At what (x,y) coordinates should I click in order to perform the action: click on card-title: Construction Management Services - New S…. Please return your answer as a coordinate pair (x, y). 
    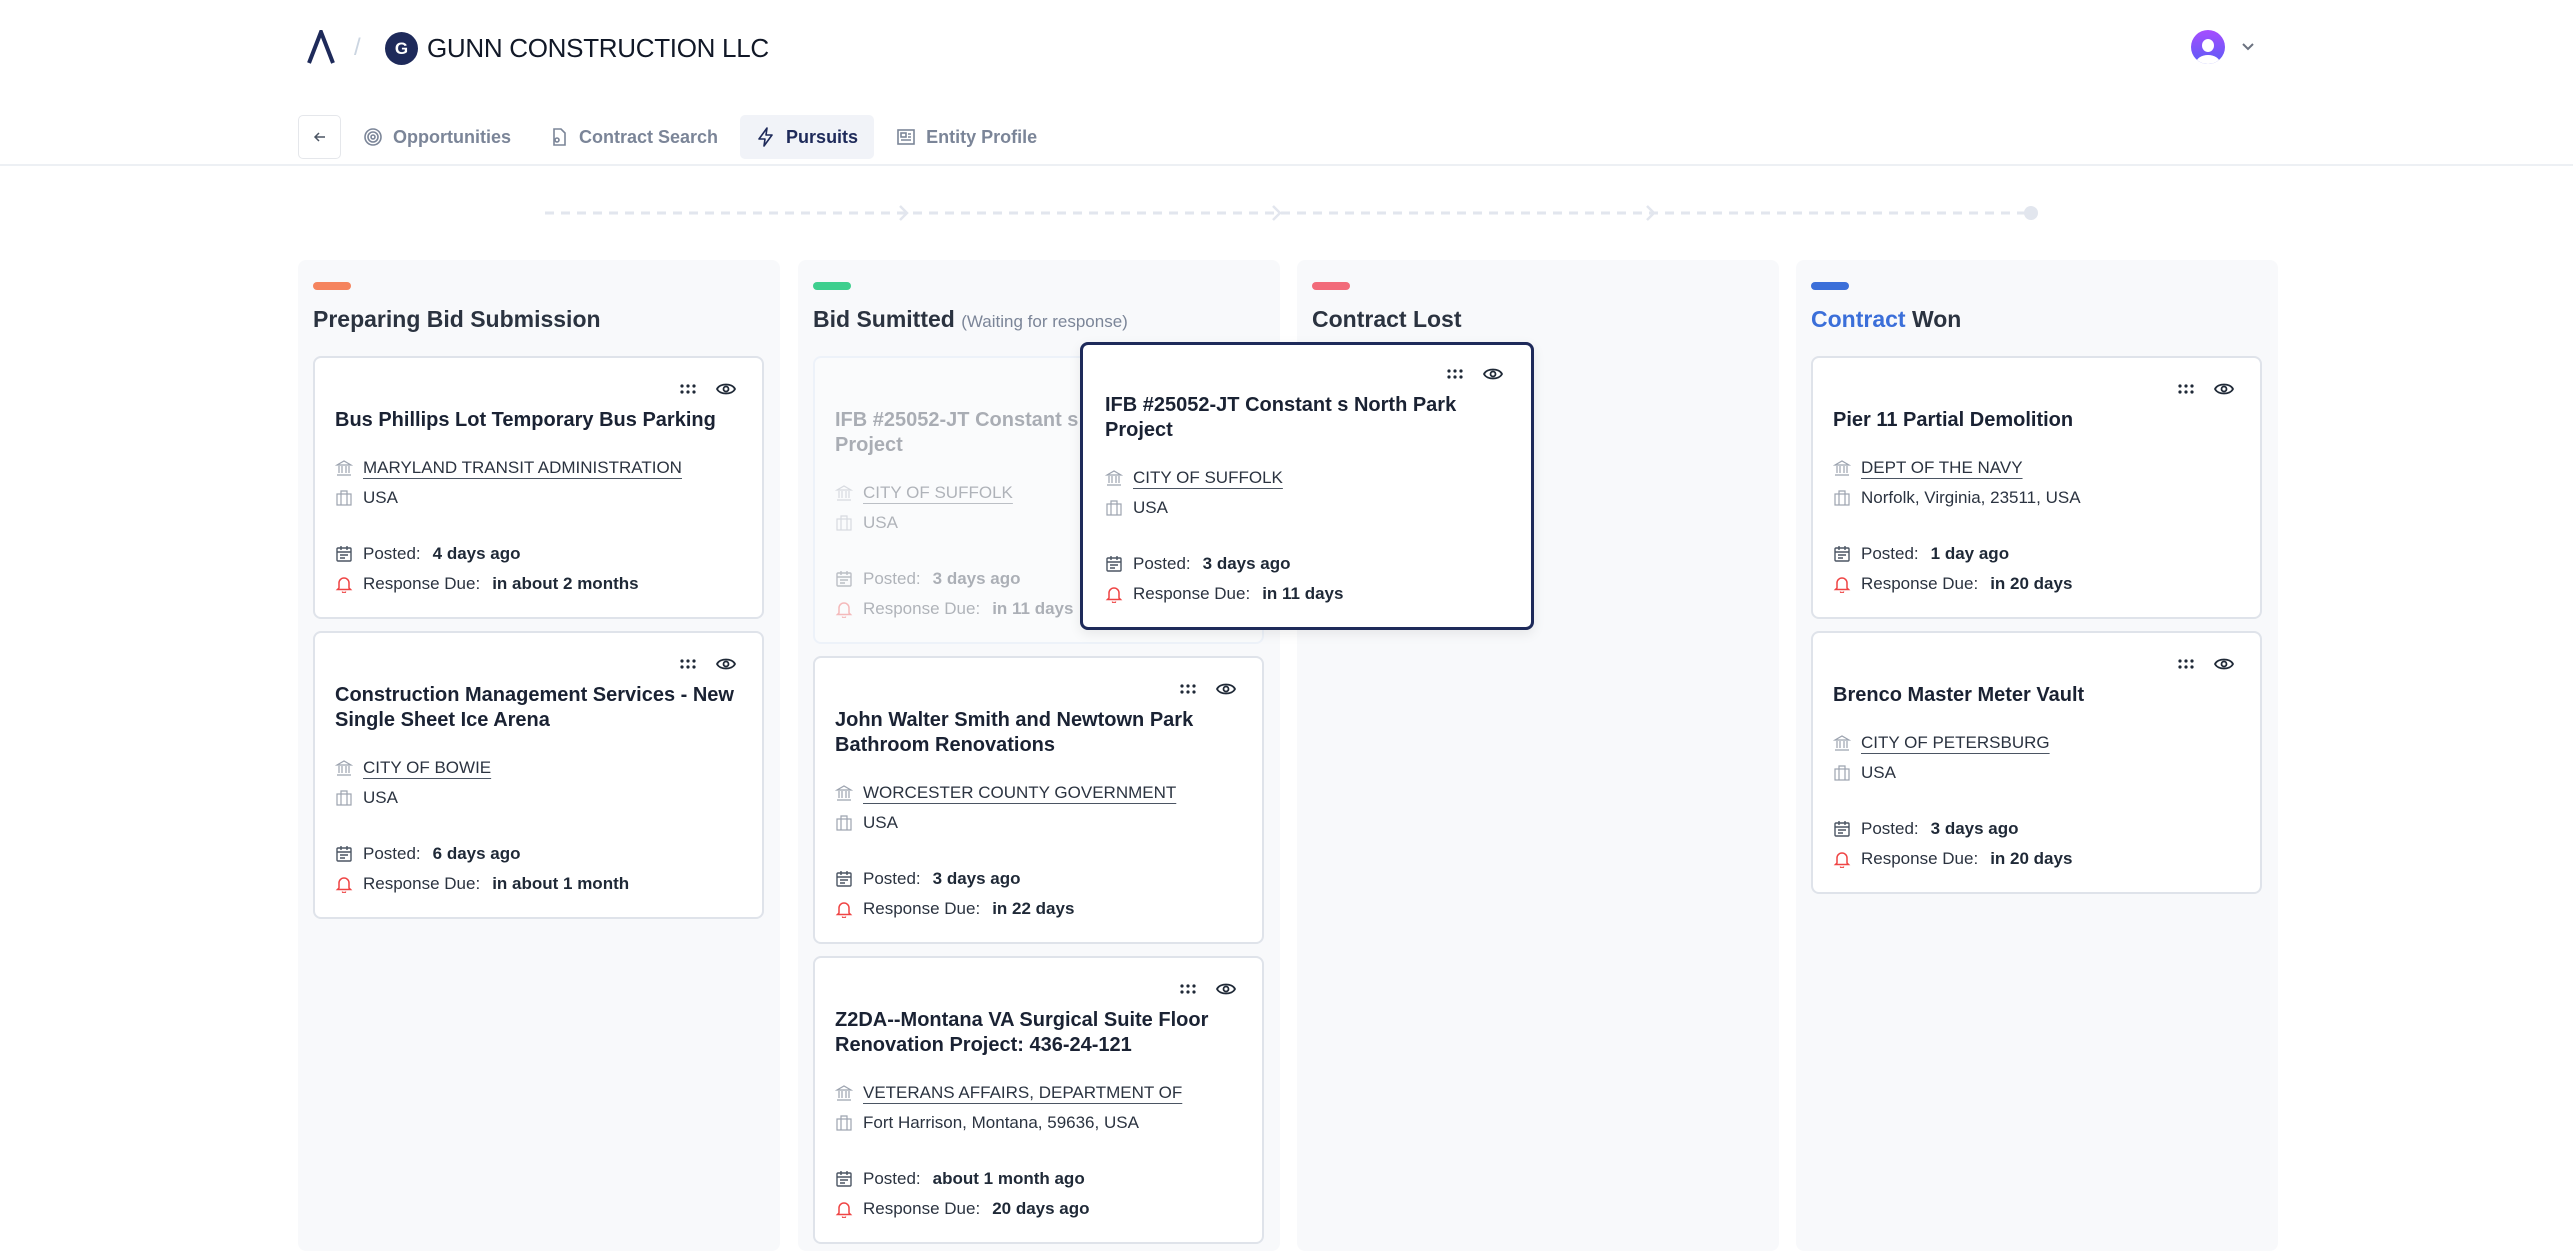
    Looking at the image, I should click on (538, 708).